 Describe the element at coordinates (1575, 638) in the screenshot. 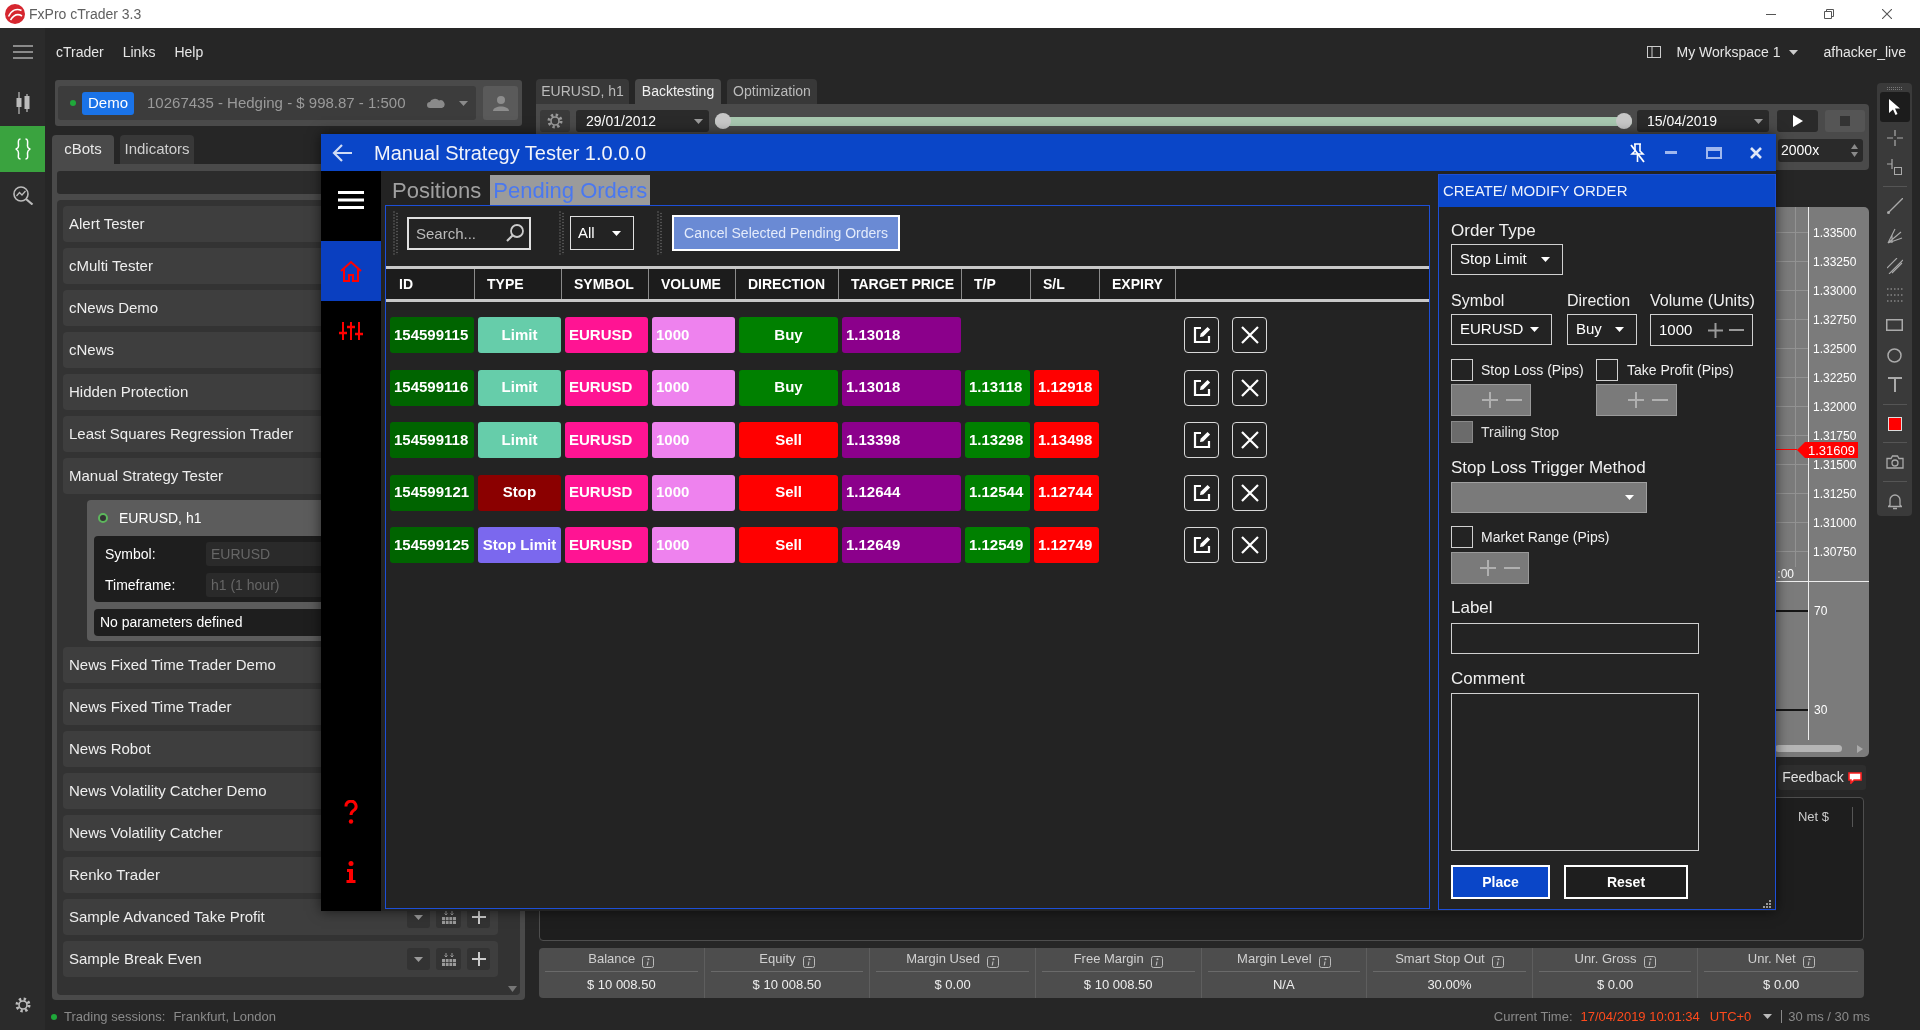

I see `label-input` at that location.